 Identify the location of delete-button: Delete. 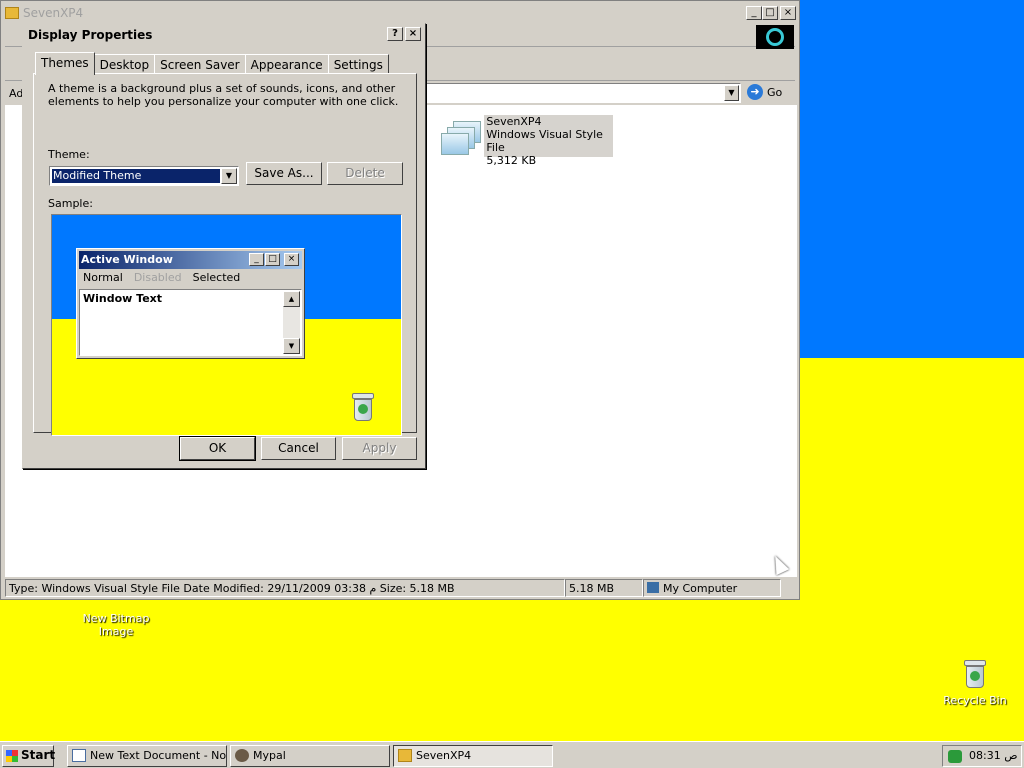
(365, 173).